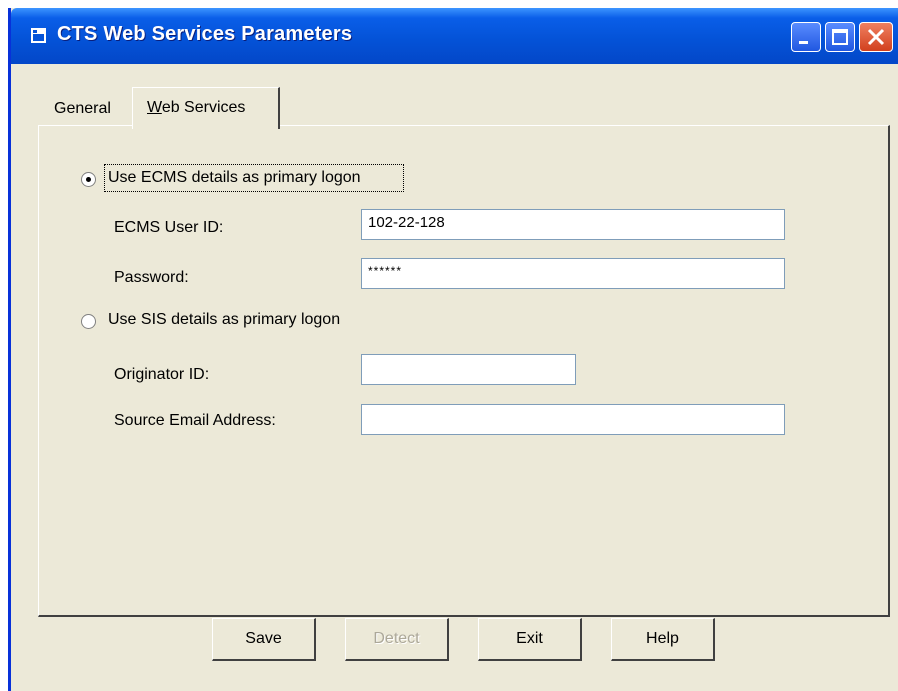 This screenshot has width=898, height=691. What do you see at coordinates (162, 374) in the screenshot?
I see `originator-id-label: Originator ID:` at bounding box center [162, 374].